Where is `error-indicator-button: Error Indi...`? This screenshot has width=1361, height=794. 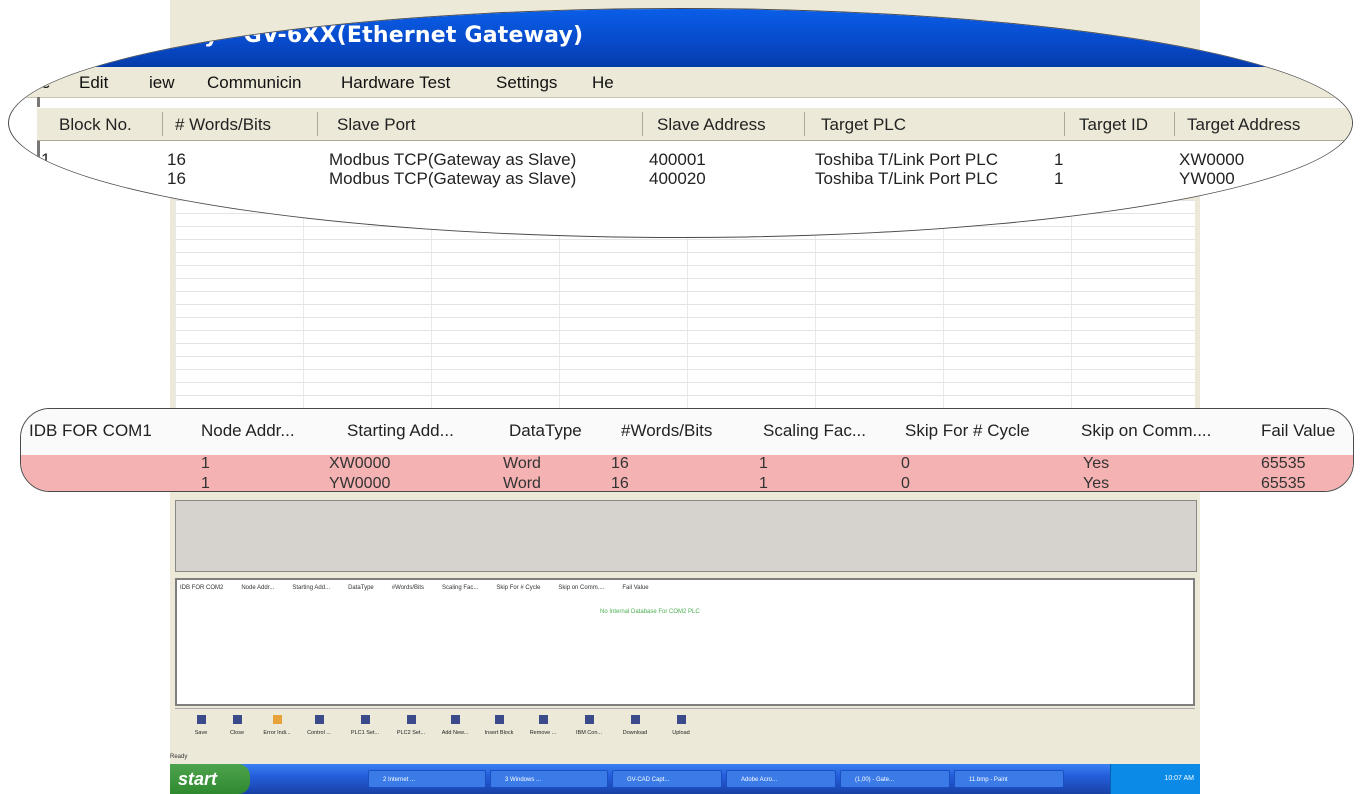
error-indicator-button: Error Indi... is located at coordinates (277, 731).